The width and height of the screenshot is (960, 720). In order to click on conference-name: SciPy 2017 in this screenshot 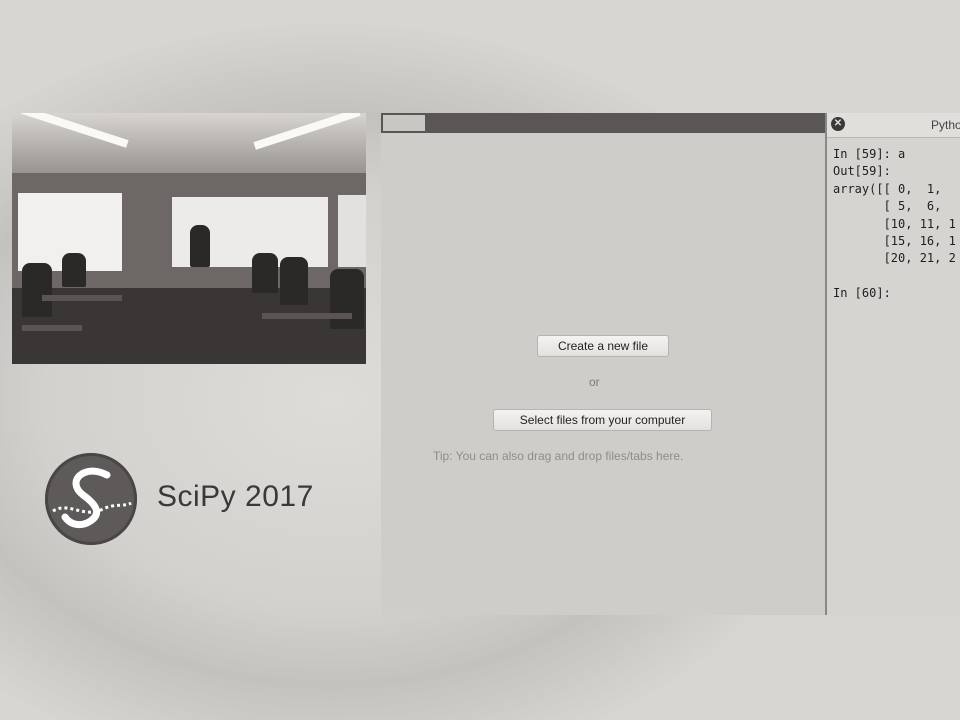, I will do `click(235, 496)`.